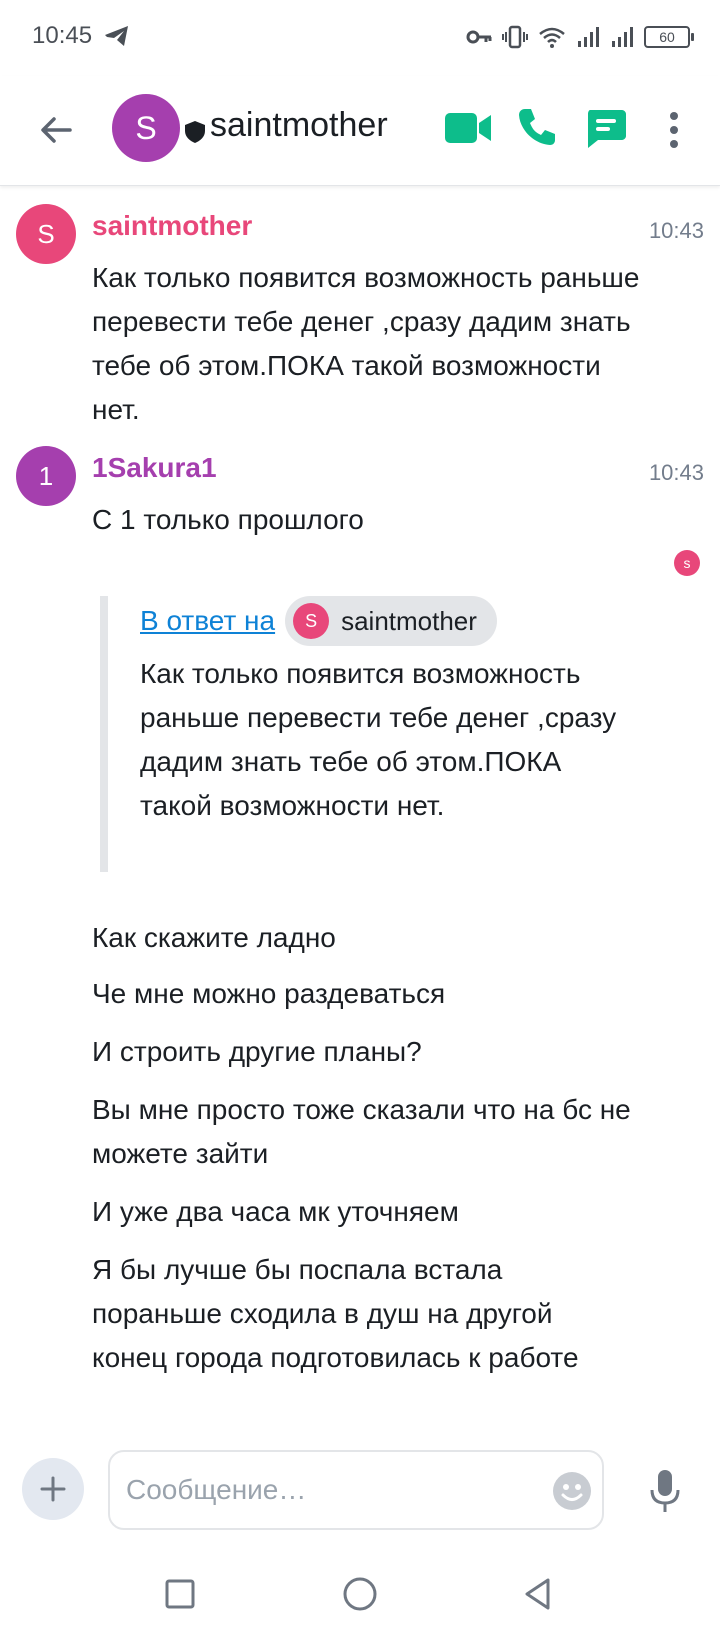 This screenshot has width=720, height=1640. I want to click on telegram-icon, so click(116, 36).